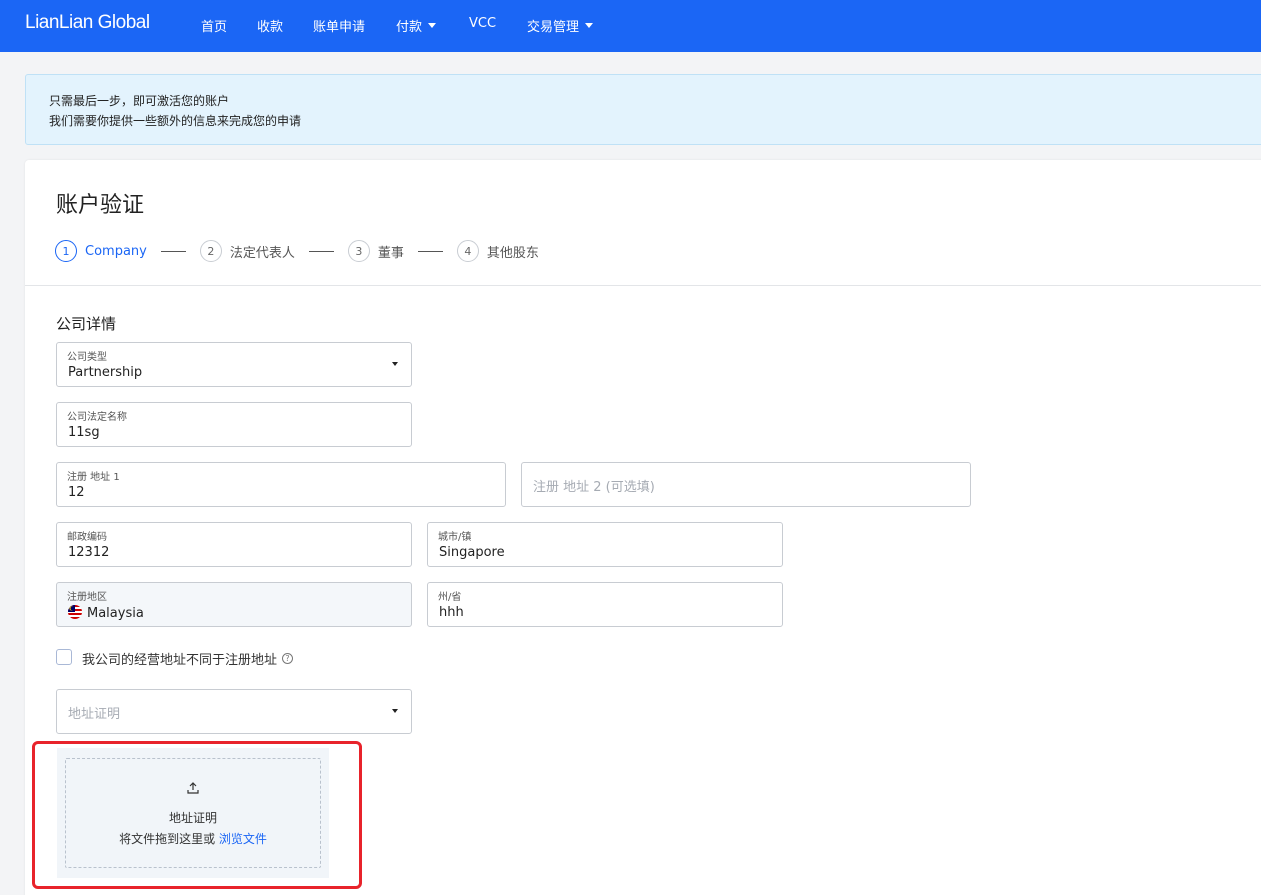 Image resolution: width=1261 pixels, height=895 pixels. What do you see at coordinates (512, 253) in the screenshot?
I see `step-label: 其他股东` at bounding box center [512, 253].